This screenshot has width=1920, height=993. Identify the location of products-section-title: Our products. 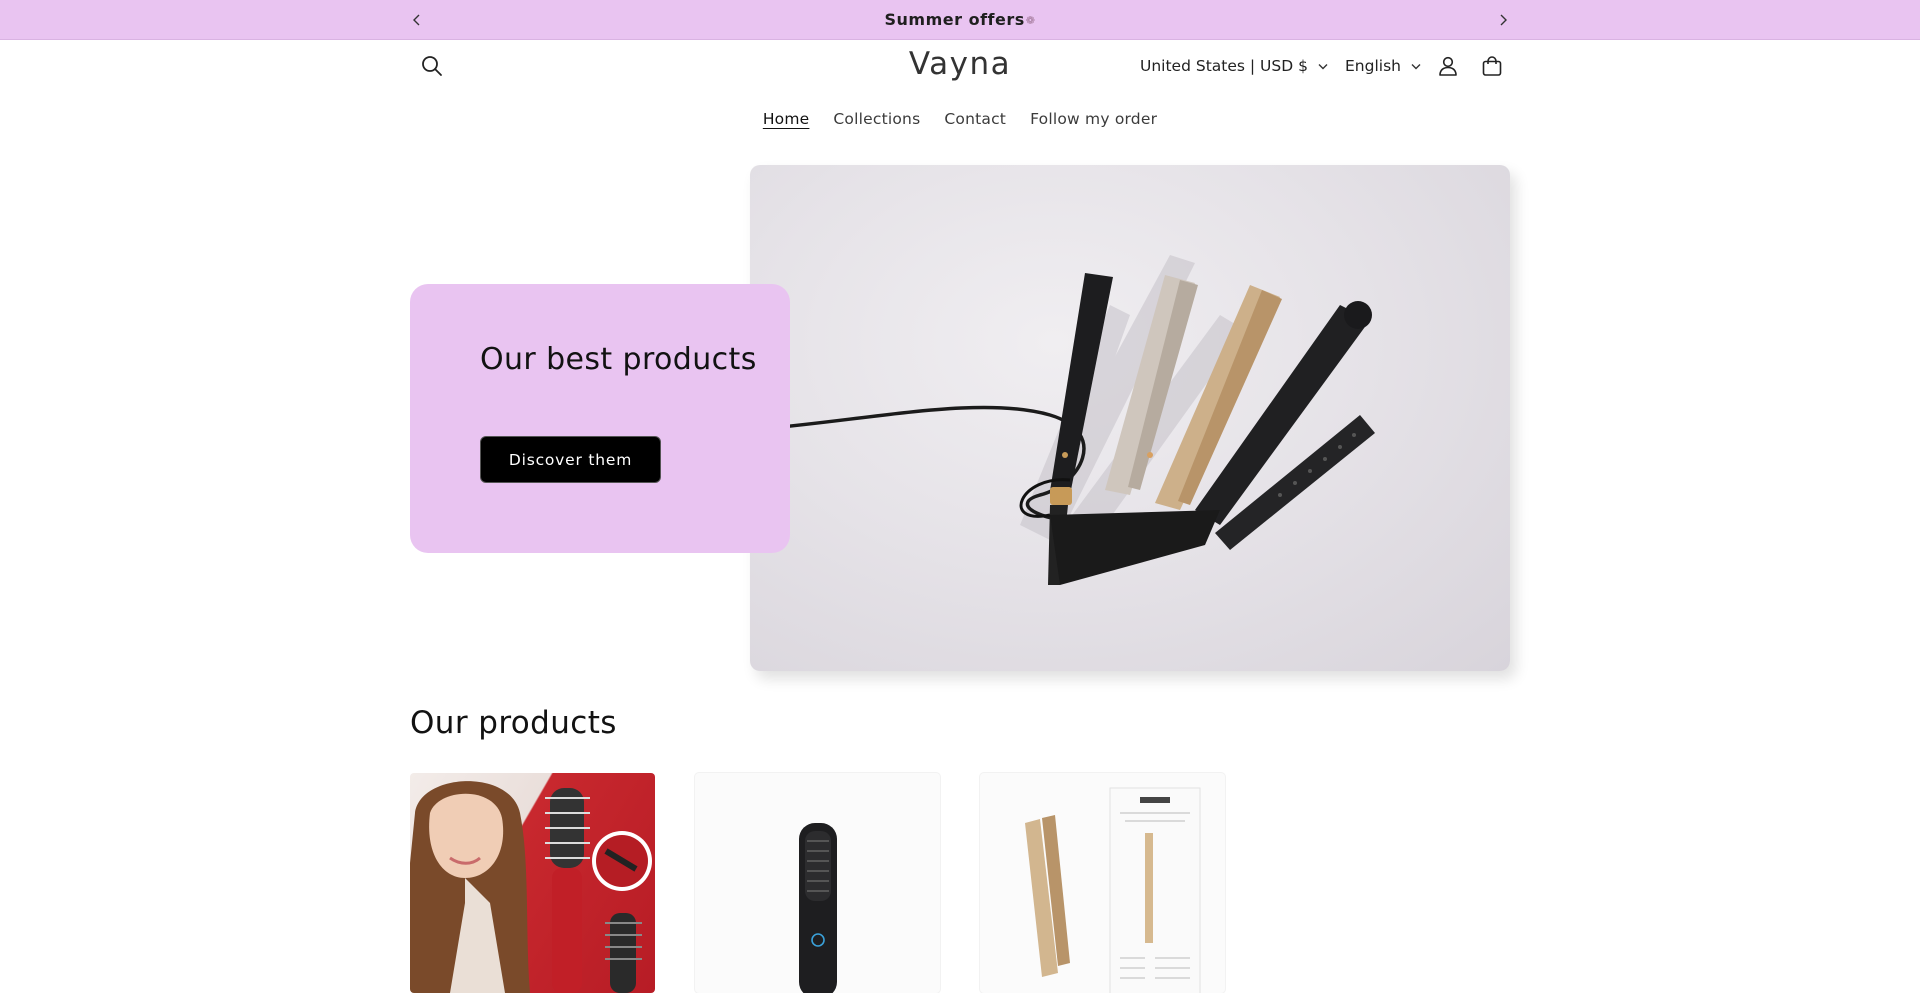
(513, 723).